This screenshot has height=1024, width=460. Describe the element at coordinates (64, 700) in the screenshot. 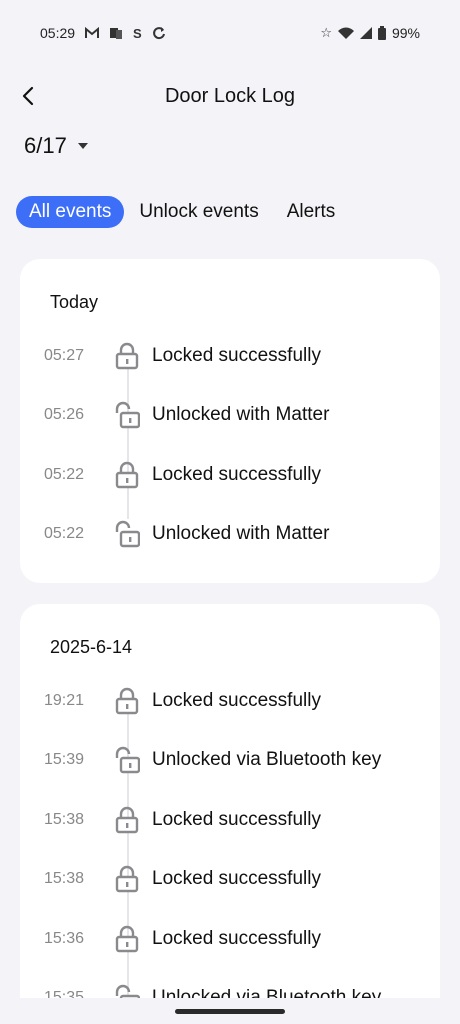

I see `event-time: 19:21` at that location.